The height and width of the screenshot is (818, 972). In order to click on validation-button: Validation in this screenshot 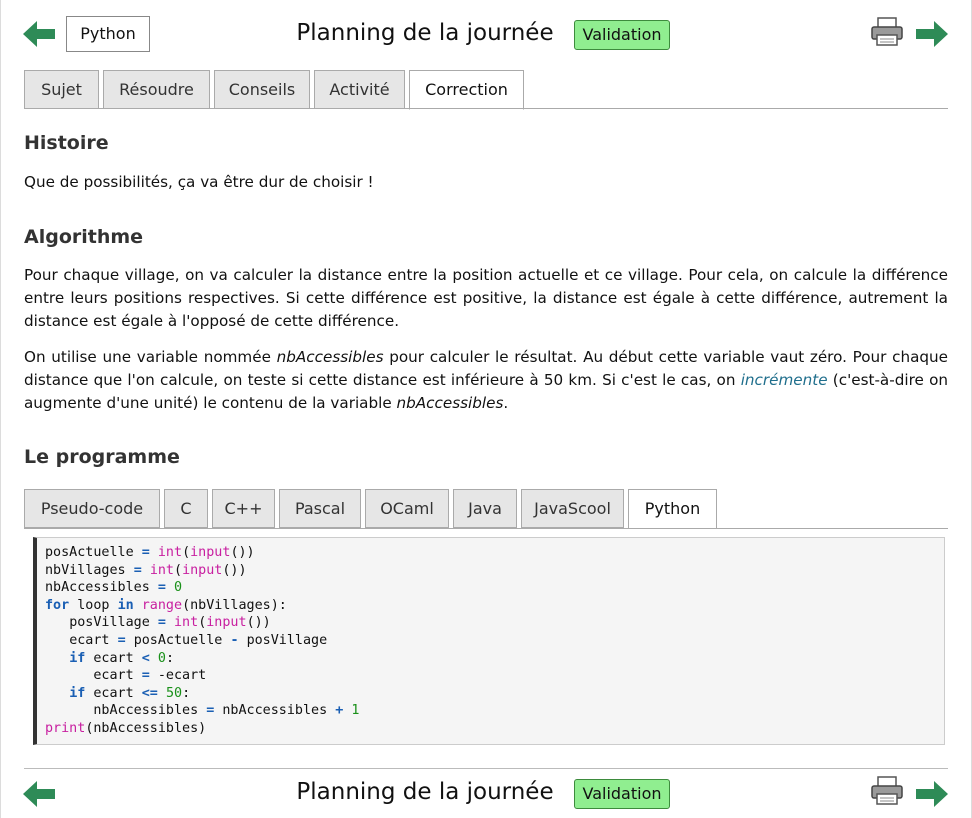, I will do `click(622, 35)`.